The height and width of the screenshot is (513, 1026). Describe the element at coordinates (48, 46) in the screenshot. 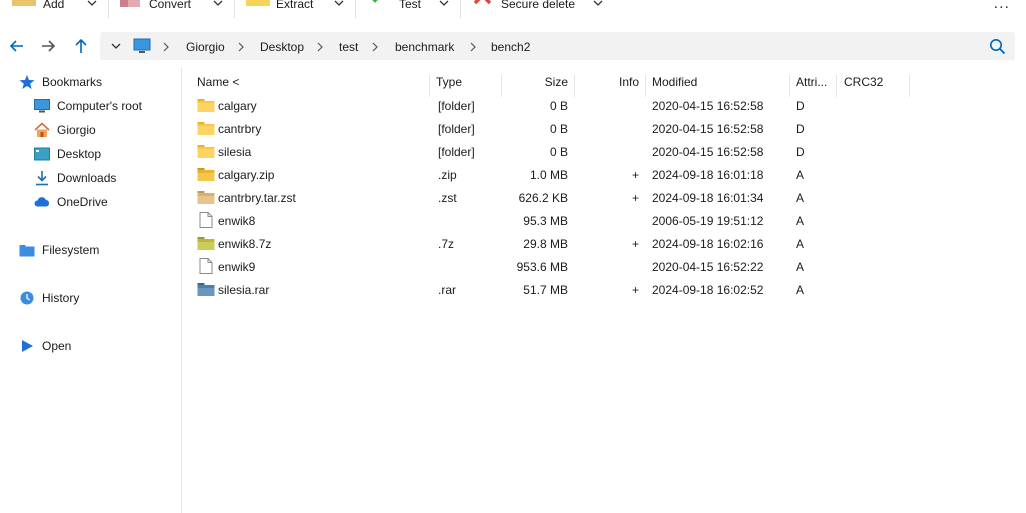

I see `forward-button` at that location.